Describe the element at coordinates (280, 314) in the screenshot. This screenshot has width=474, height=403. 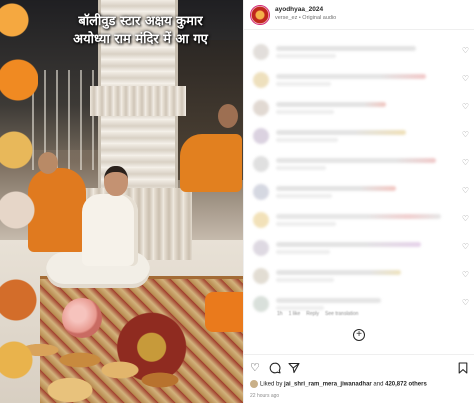
I see `comment-time: 1h` at that location.